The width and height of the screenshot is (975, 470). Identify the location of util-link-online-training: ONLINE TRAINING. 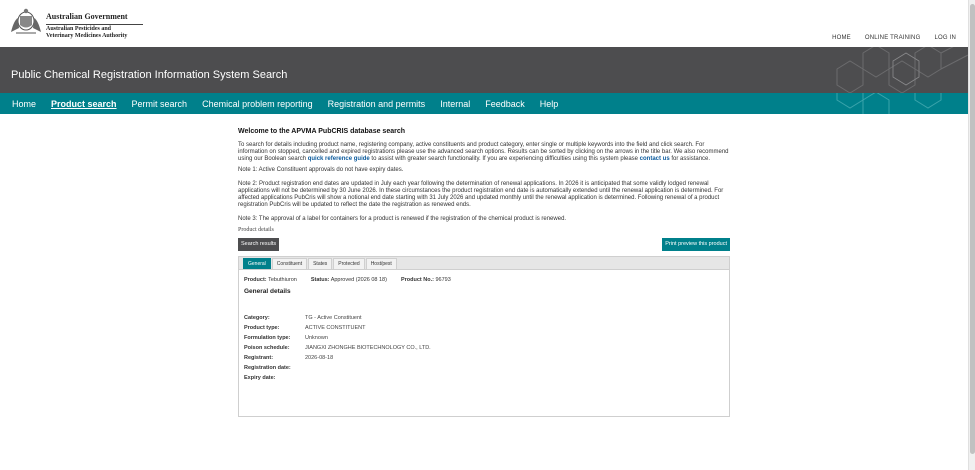
(893, 38).